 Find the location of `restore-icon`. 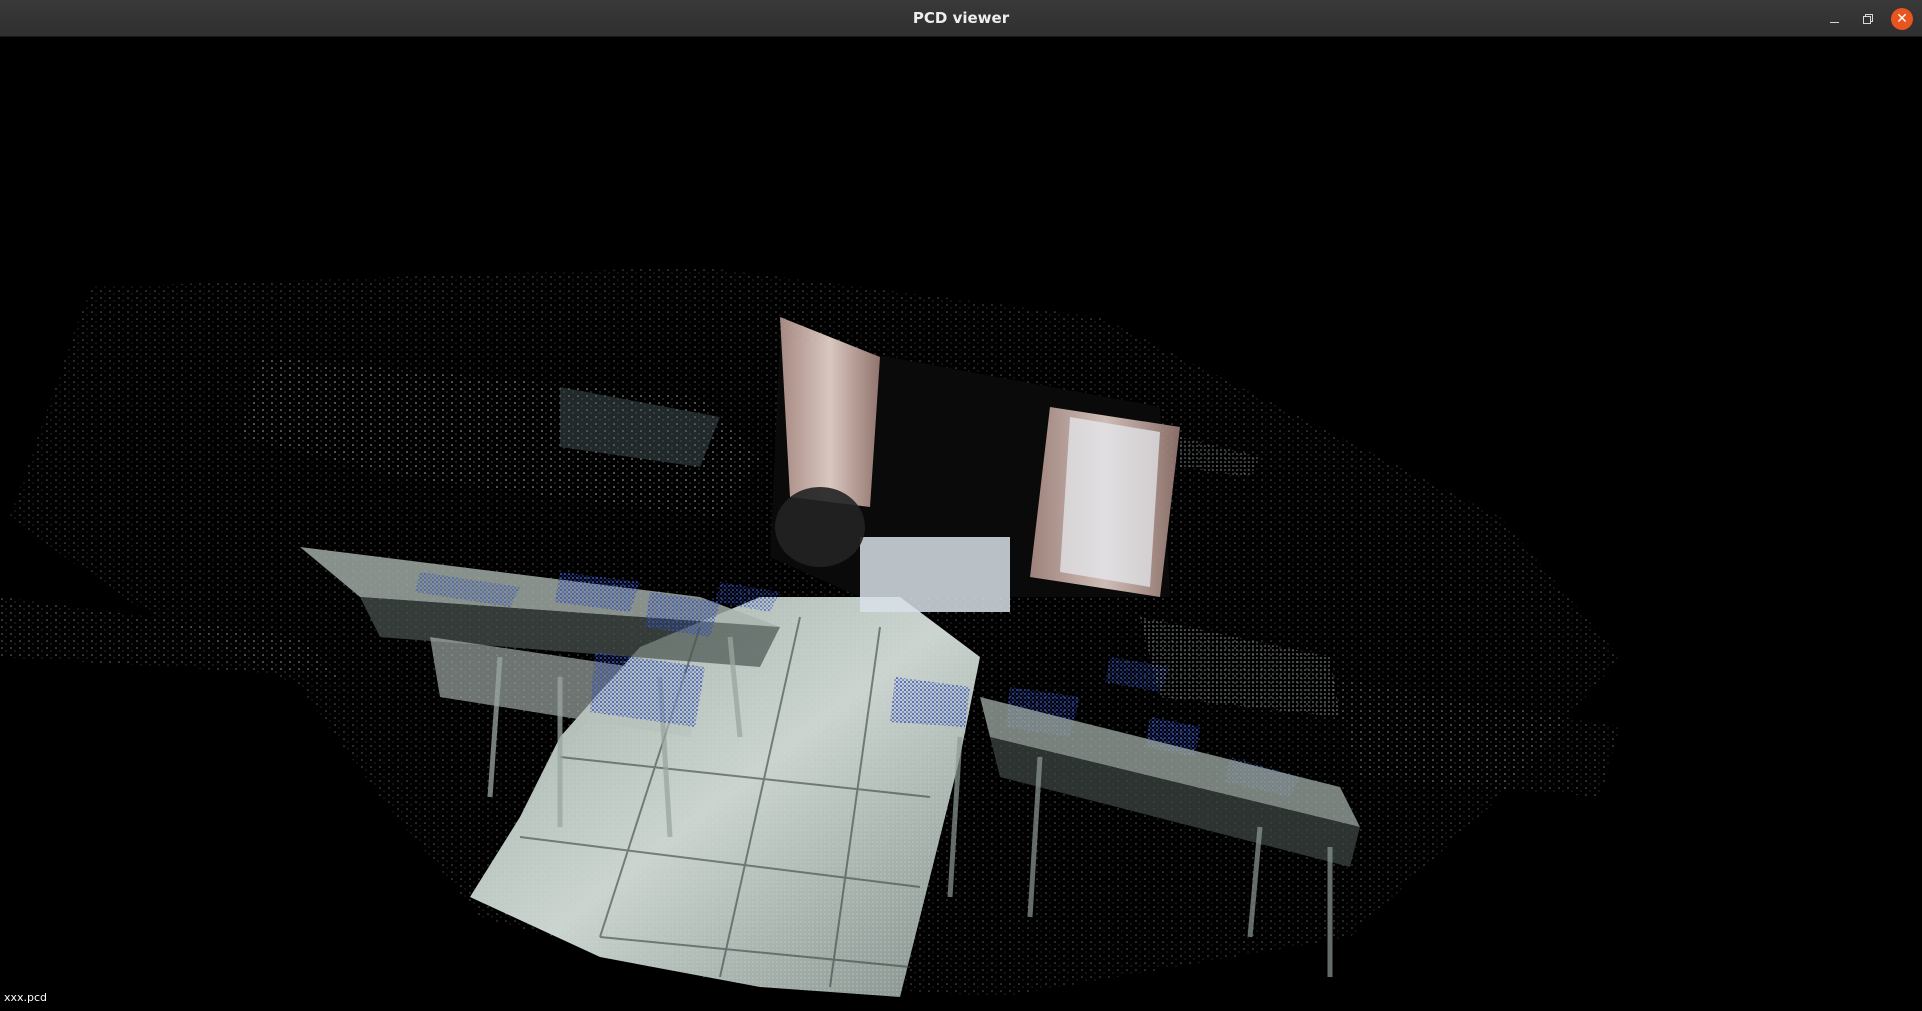

restore-icon is located at coordinates (1868, 19).